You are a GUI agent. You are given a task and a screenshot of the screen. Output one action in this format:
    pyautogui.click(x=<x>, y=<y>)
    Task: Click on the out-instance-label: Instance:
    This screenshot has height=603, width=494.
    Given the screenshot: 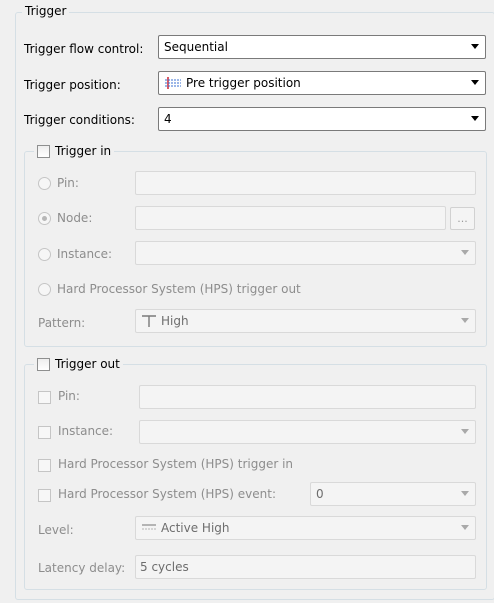 What is the action you would take?
    pyautogui.click(x=86, y=431)
    